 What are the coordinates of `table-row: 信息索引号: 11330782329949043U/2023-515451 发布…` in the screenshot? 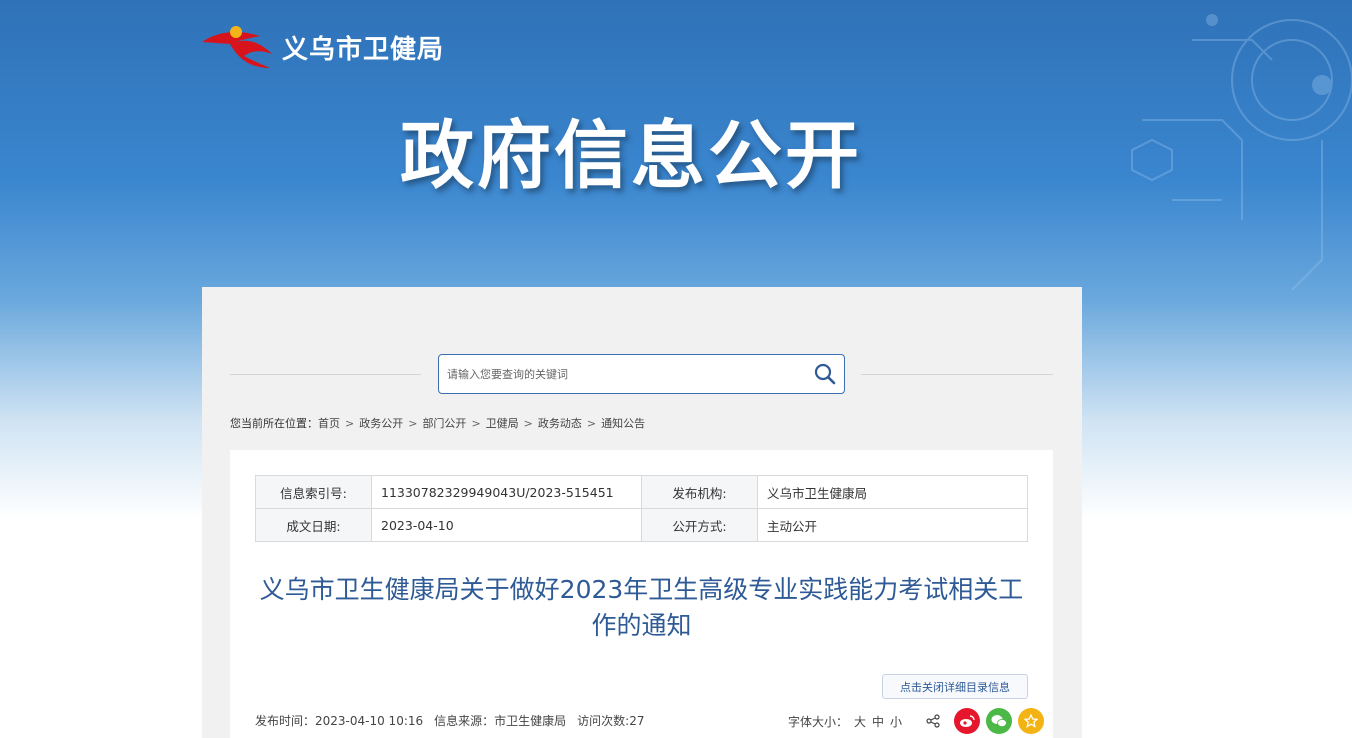 It's located at (641, 492).